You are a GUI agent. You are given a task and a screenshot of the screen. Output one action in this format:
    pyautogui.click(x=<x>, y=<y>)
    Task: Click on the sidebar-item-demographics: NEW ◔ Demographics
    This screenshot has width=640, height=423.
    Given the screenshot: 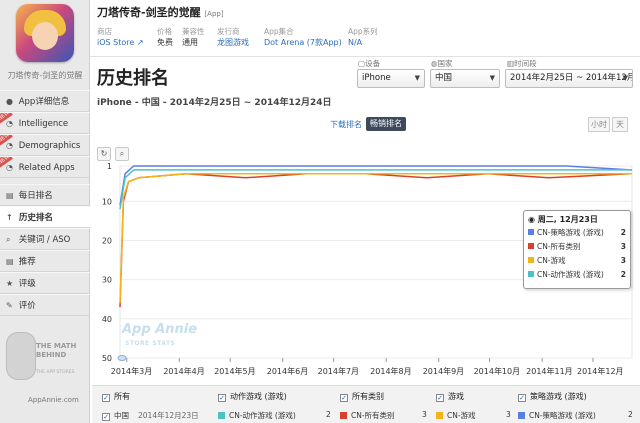 What is the action you would take?
    pyautogui.click(x=45, y=145)
    